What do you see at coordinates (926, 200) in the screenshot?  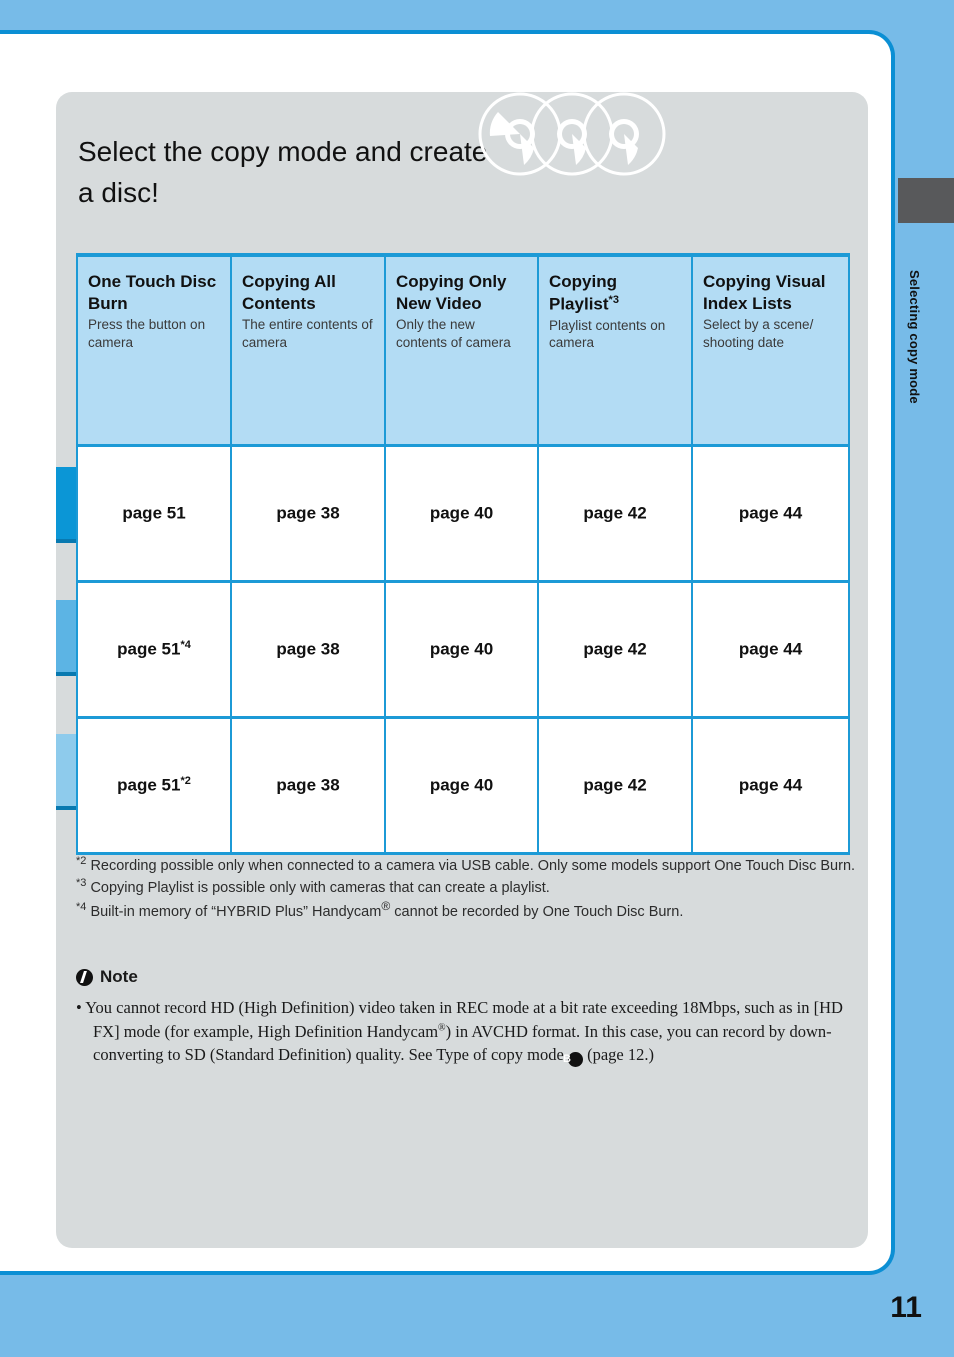 I see `side-tab-marker` at bounding box center [926, 200].